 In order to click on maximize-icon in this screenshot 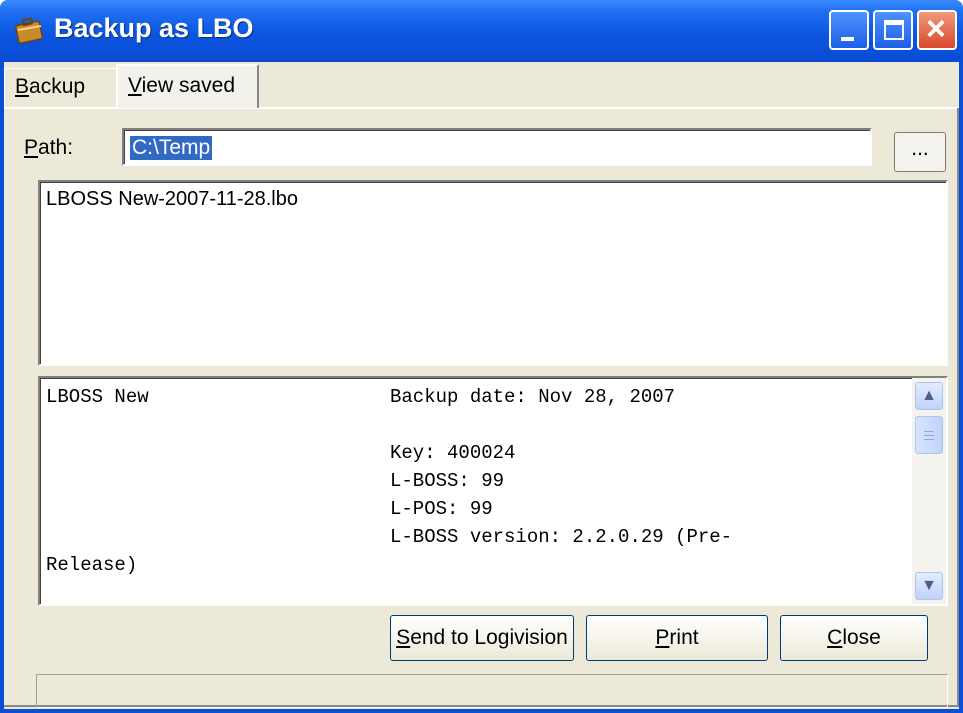, I will do `click(894, 30)`.